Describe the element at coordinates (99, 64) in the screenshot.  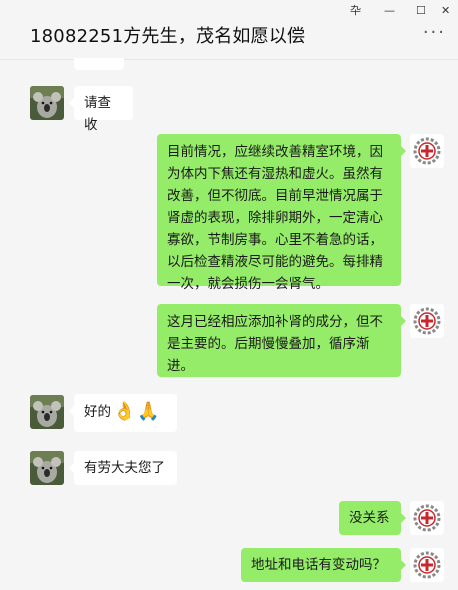
I see `previous-message-bubble-edge` at that location.